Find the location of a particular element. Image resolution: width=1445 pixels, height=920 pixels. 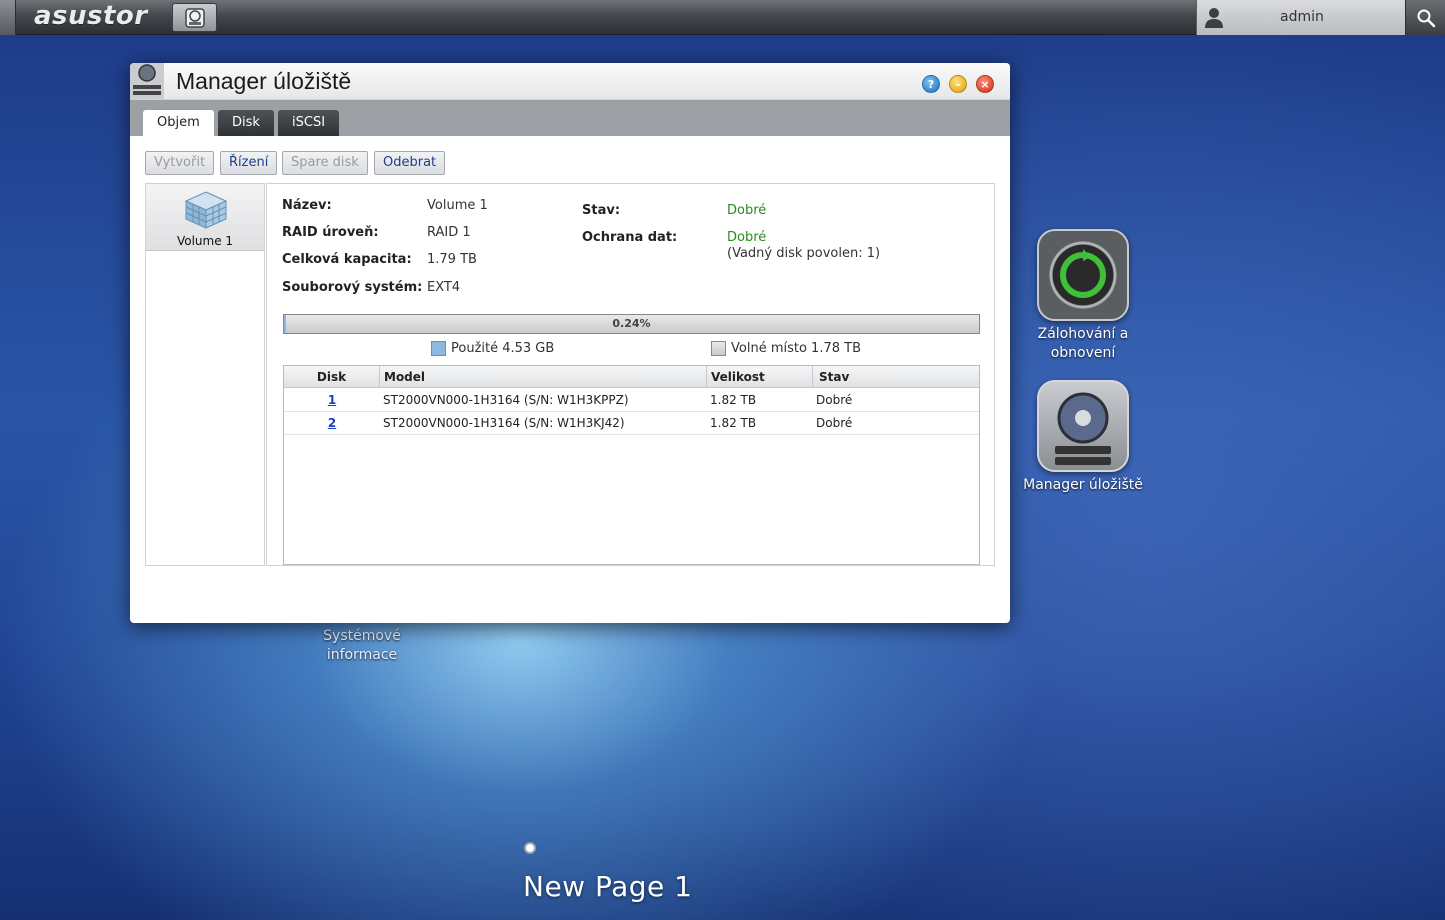

disk-model: ST2000VN000-1H3164 (S/N: W1H3KJ42) is located at coordinates (504, 423).